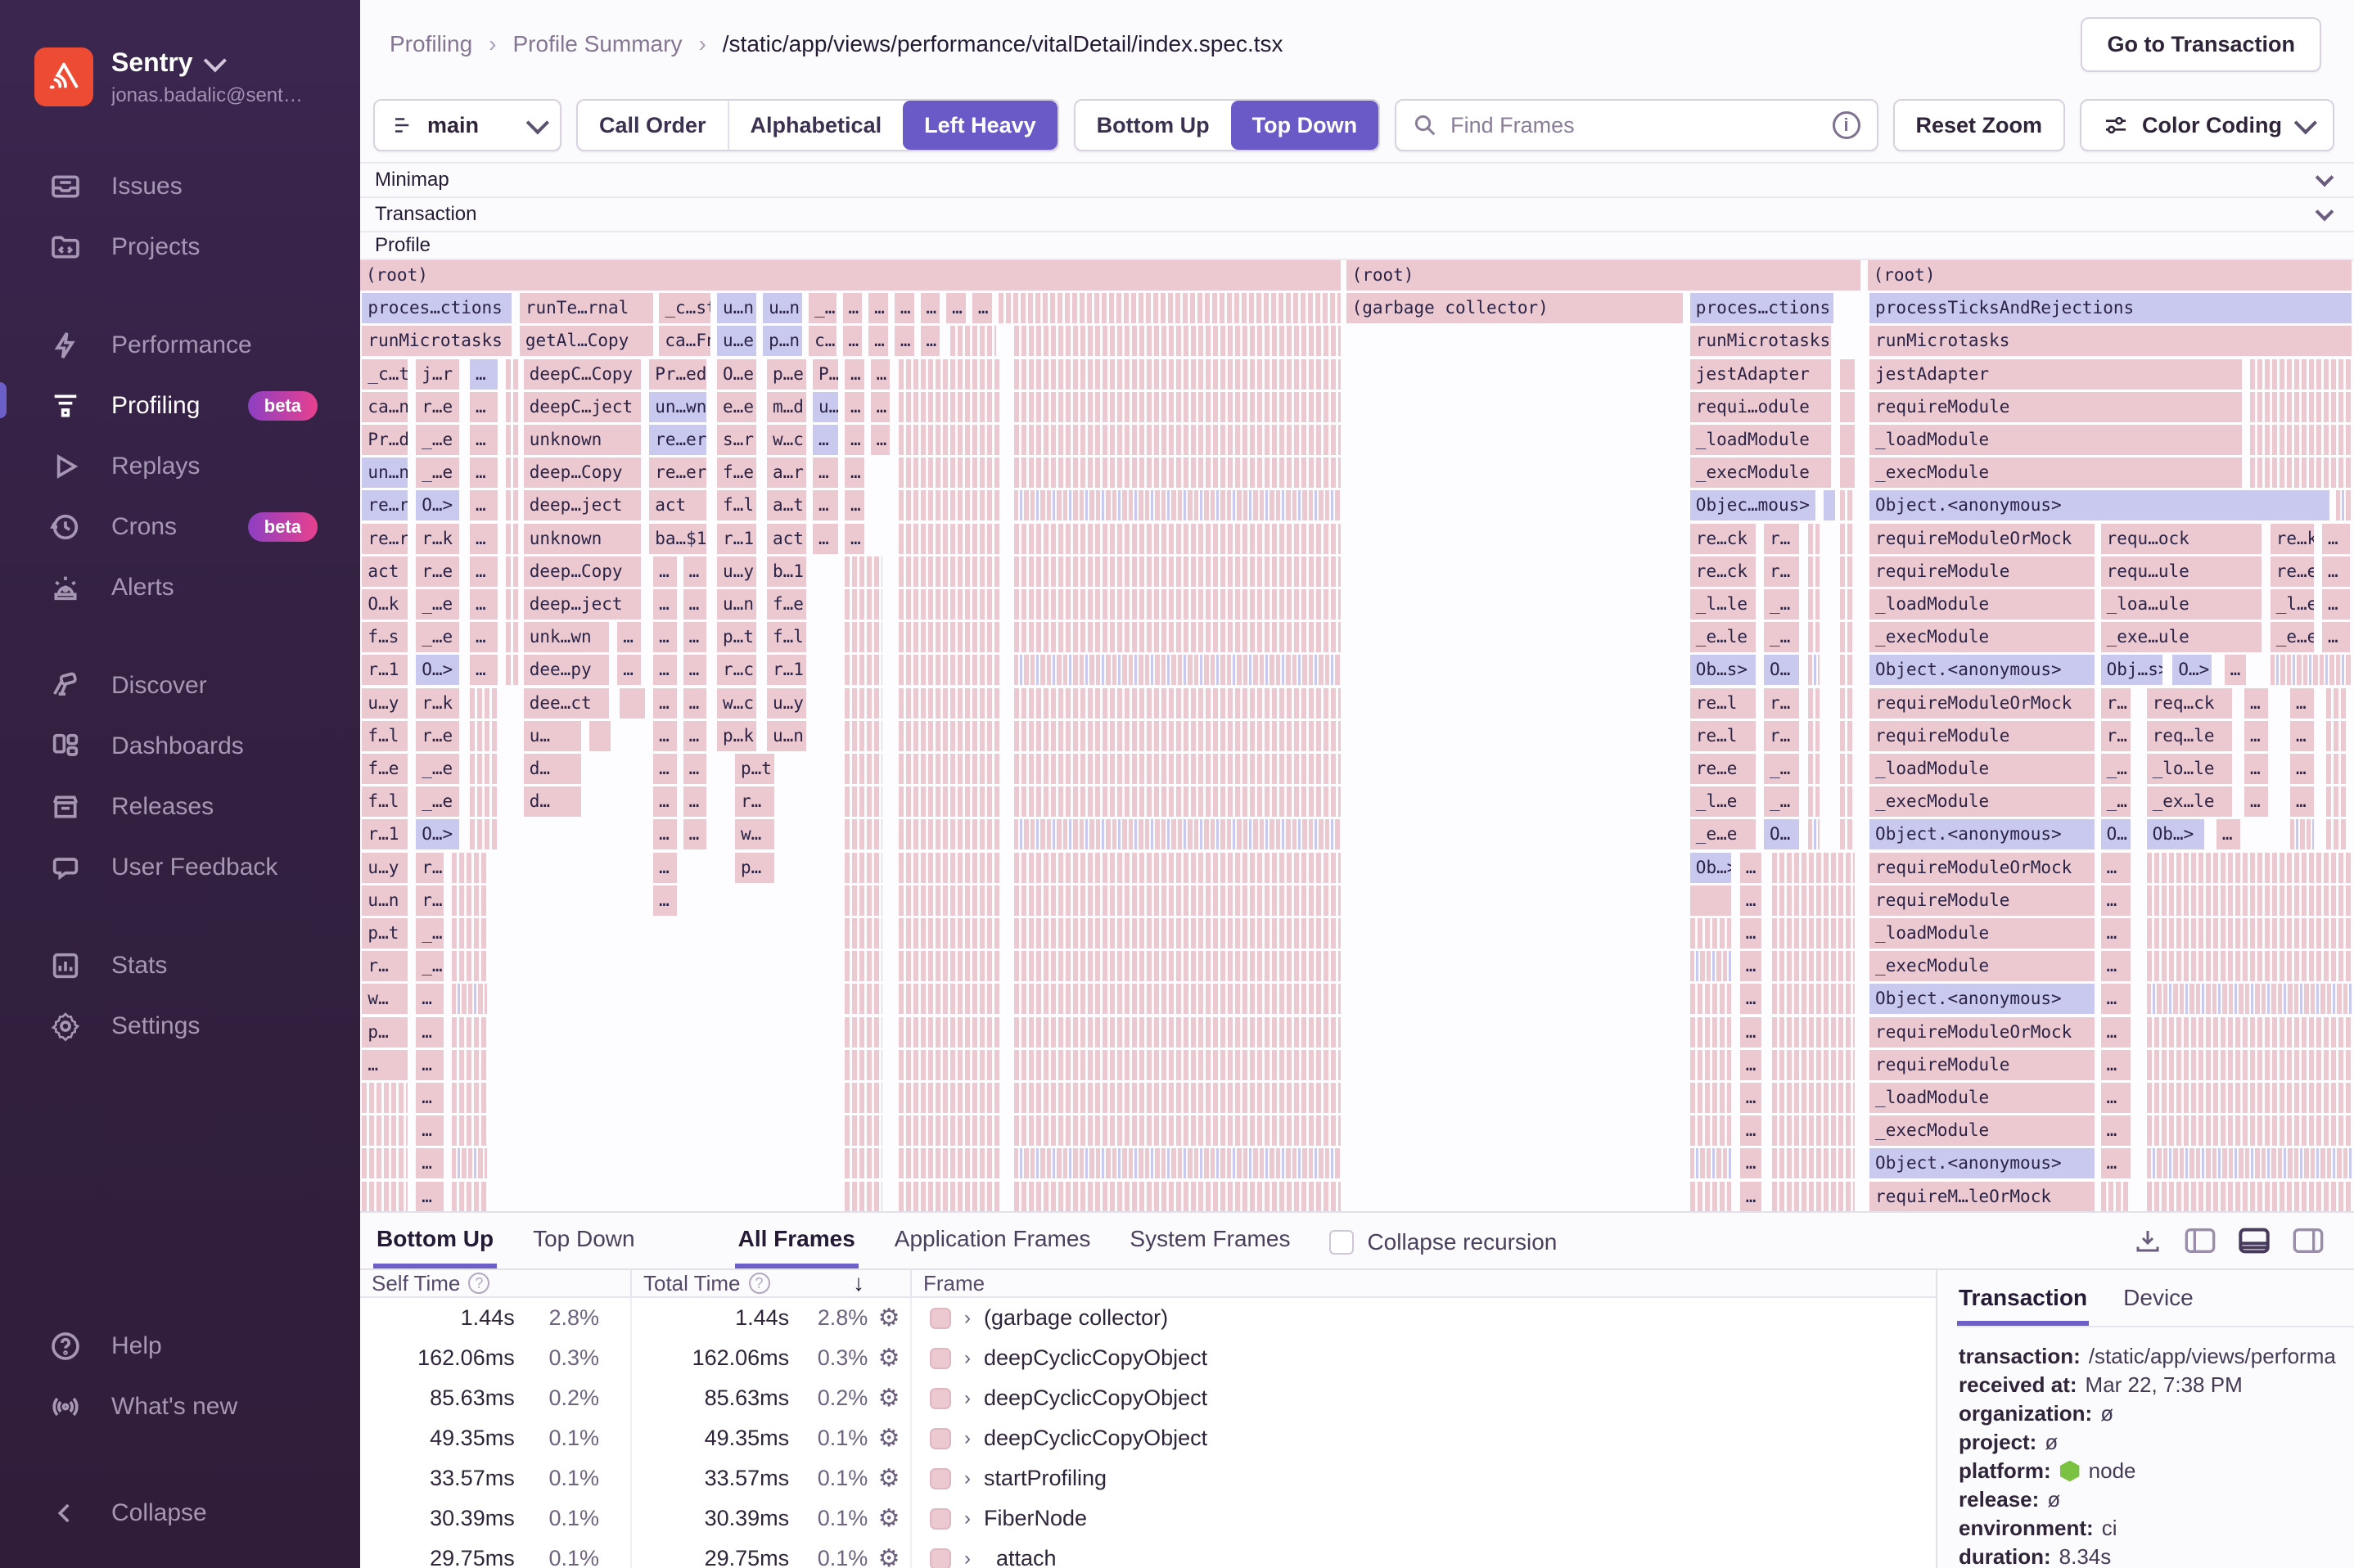 The image size is (2354, 1568). Describe the element at coordinates (180, 965) in the screenshot. I see `sidebar-item-stats: Stats` at that location.